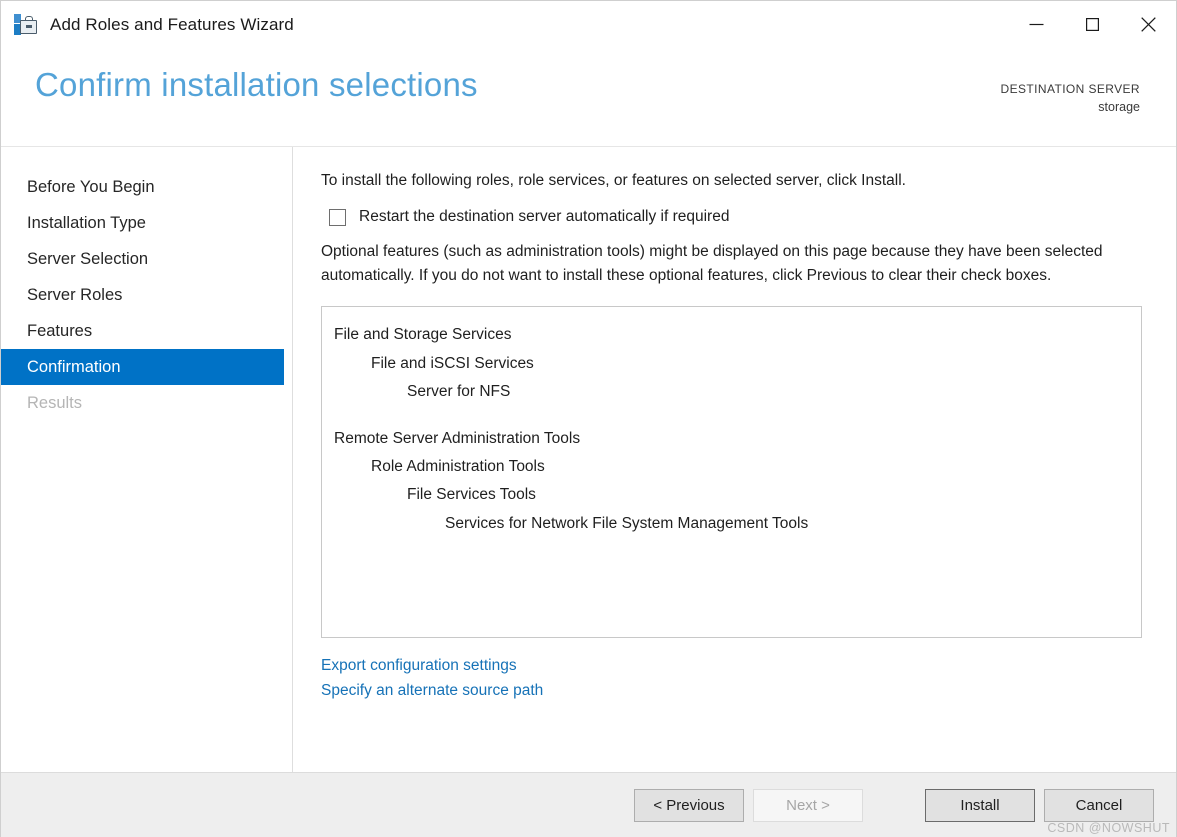 This screenshot has height=837, width=1177. Describe the element at coordinates (458, 466) in the screenshot. I see `list-item: Role Administration Tools` at that location.